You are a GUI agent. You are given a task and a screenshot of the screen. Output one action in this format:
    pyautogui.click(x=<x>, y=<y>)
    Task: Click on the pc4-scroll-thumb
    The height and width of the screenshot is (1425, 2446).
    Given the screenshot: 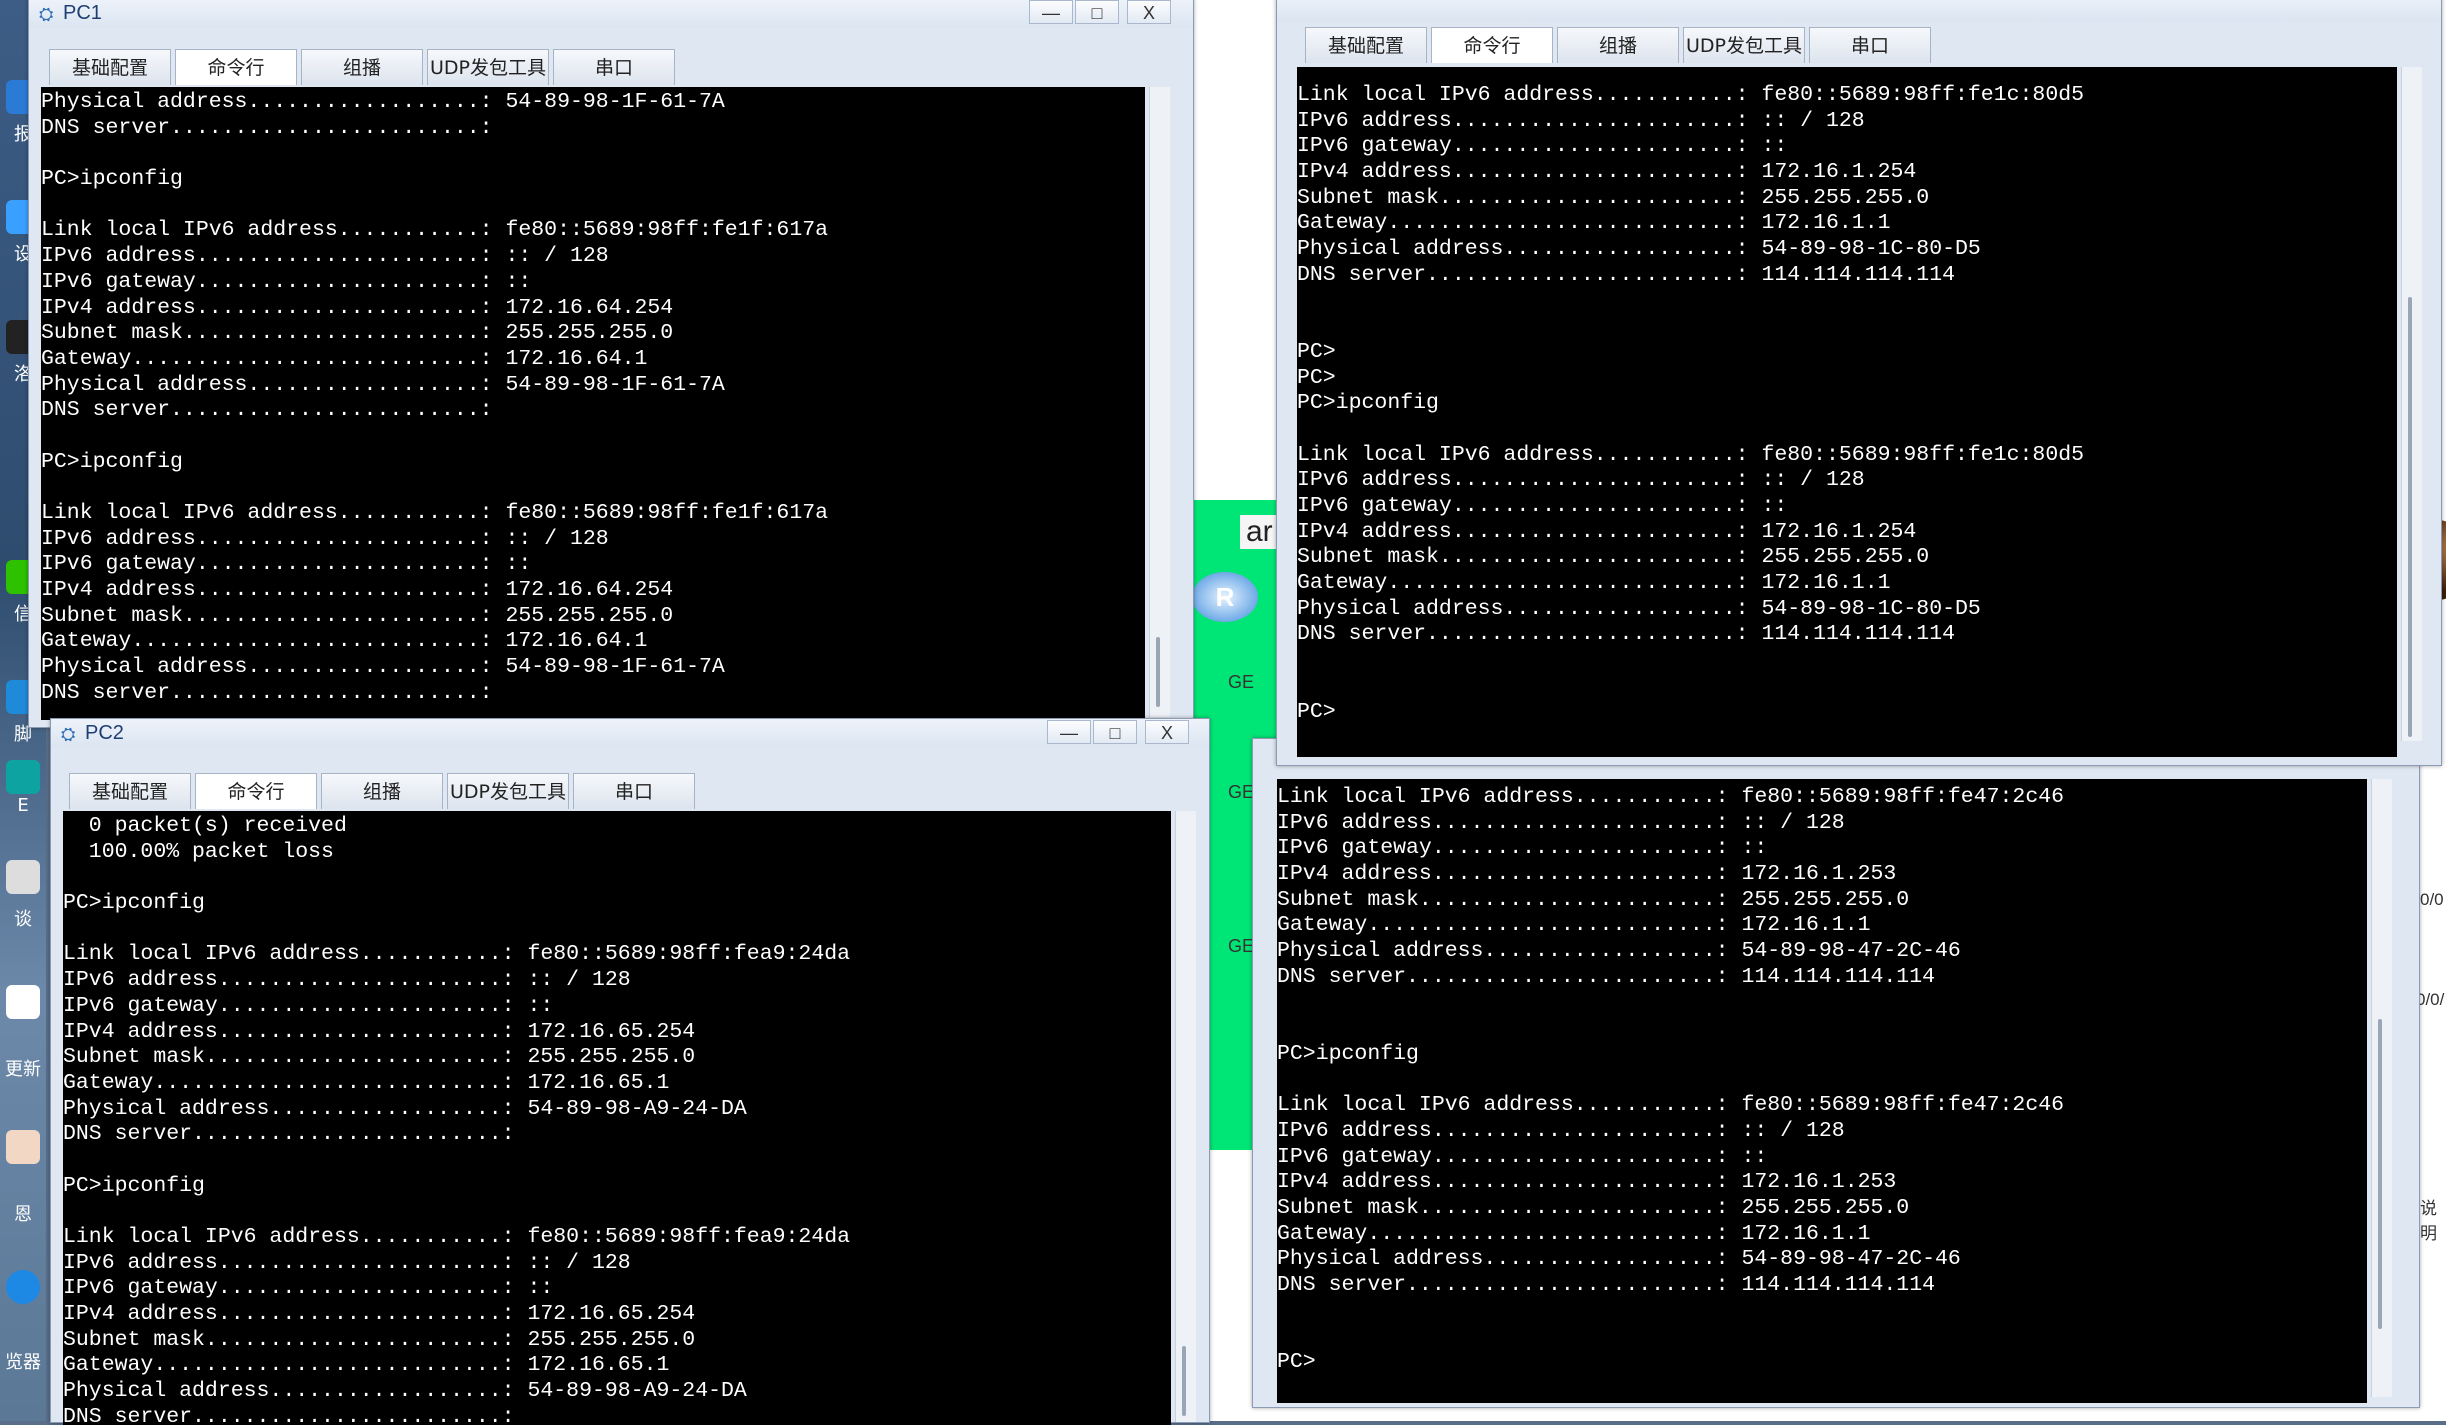 What is the action you would take?
    pyautogui.click(x=2380, y=1174)
    